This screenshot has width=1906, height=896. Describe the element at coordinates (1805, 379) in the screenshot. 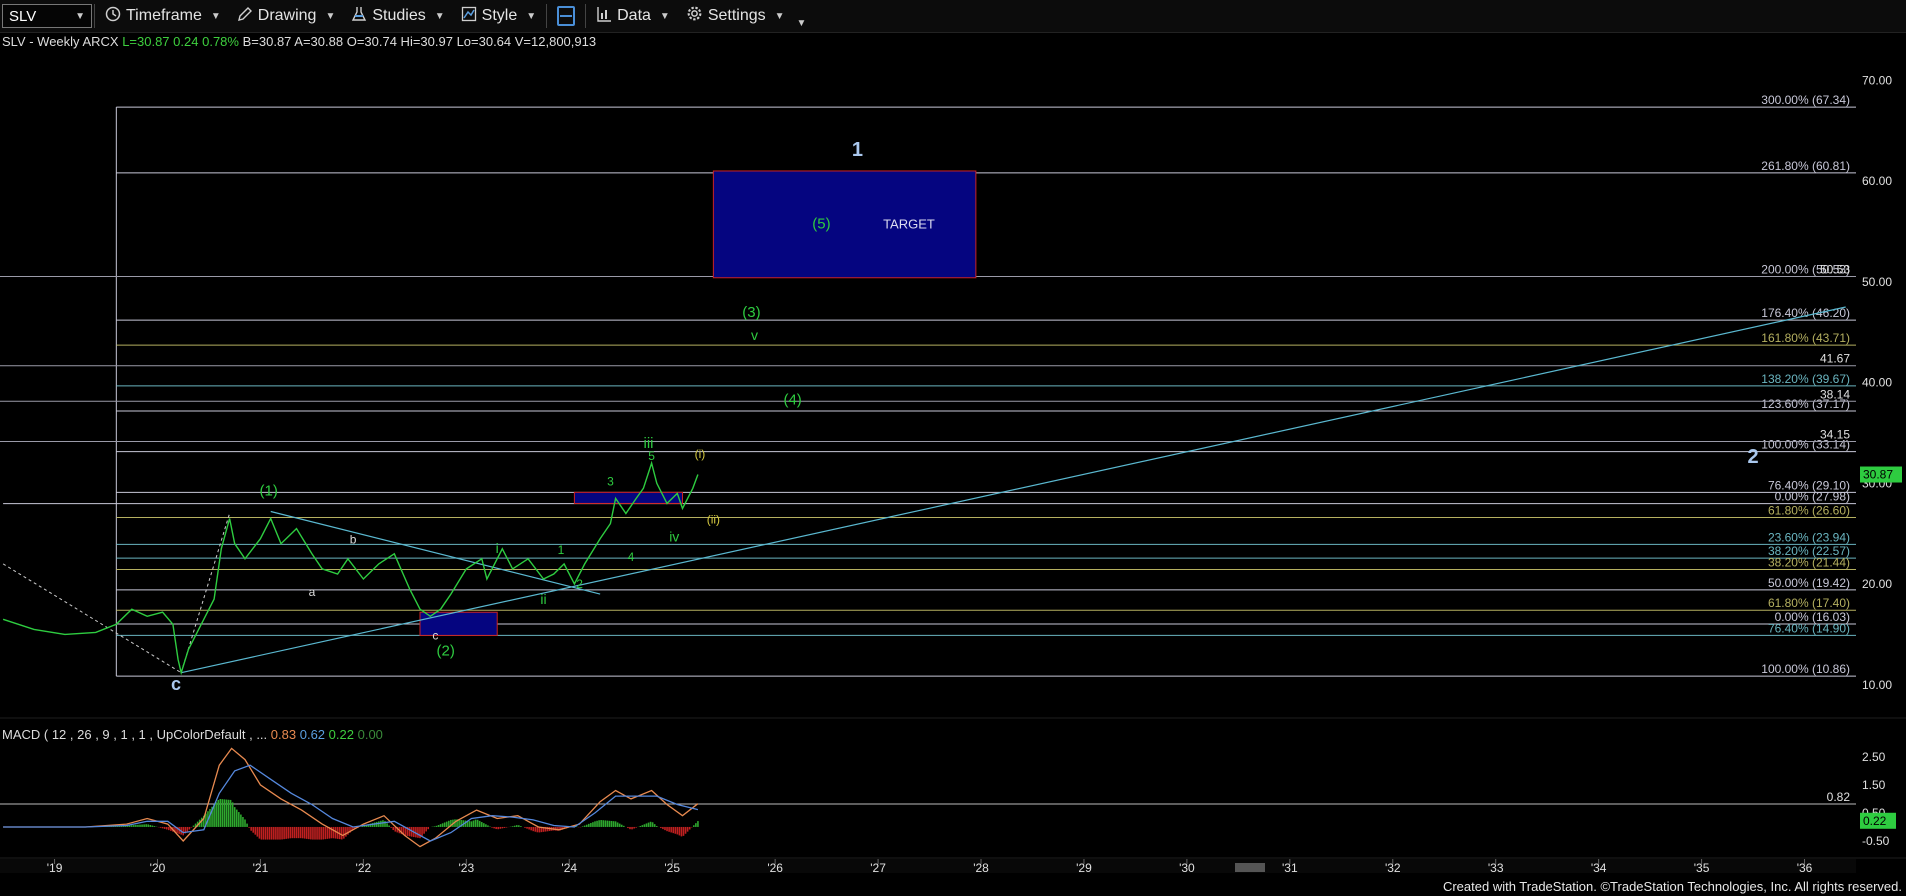

I see `fib-level-label: 138.20% (39.67)` at that location.